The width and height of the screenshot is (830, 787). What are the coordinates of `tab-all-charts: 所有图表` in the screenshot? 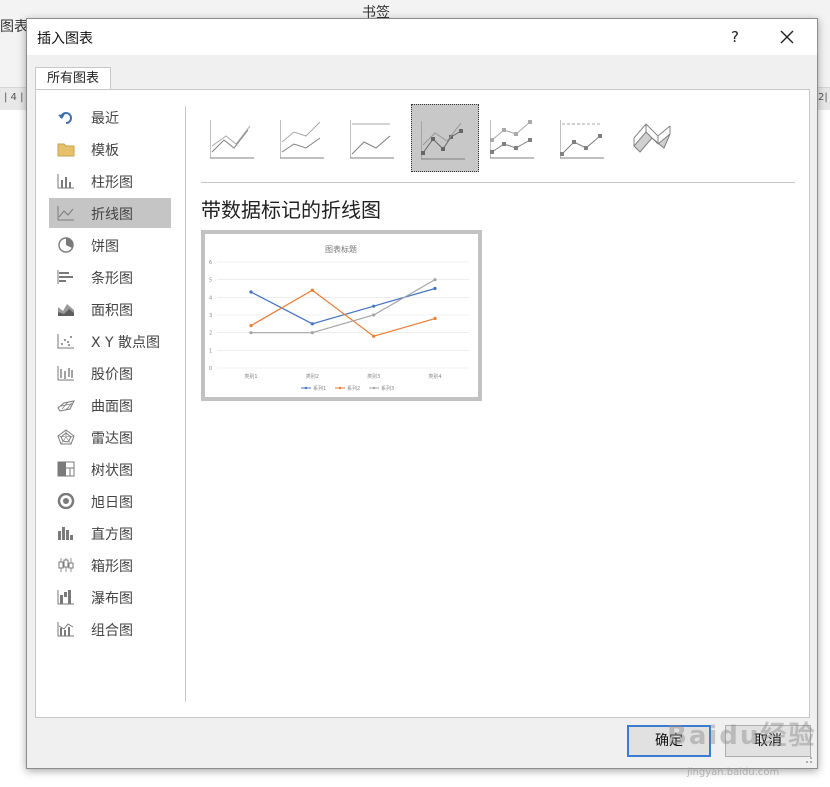 It's located at (73, 78).